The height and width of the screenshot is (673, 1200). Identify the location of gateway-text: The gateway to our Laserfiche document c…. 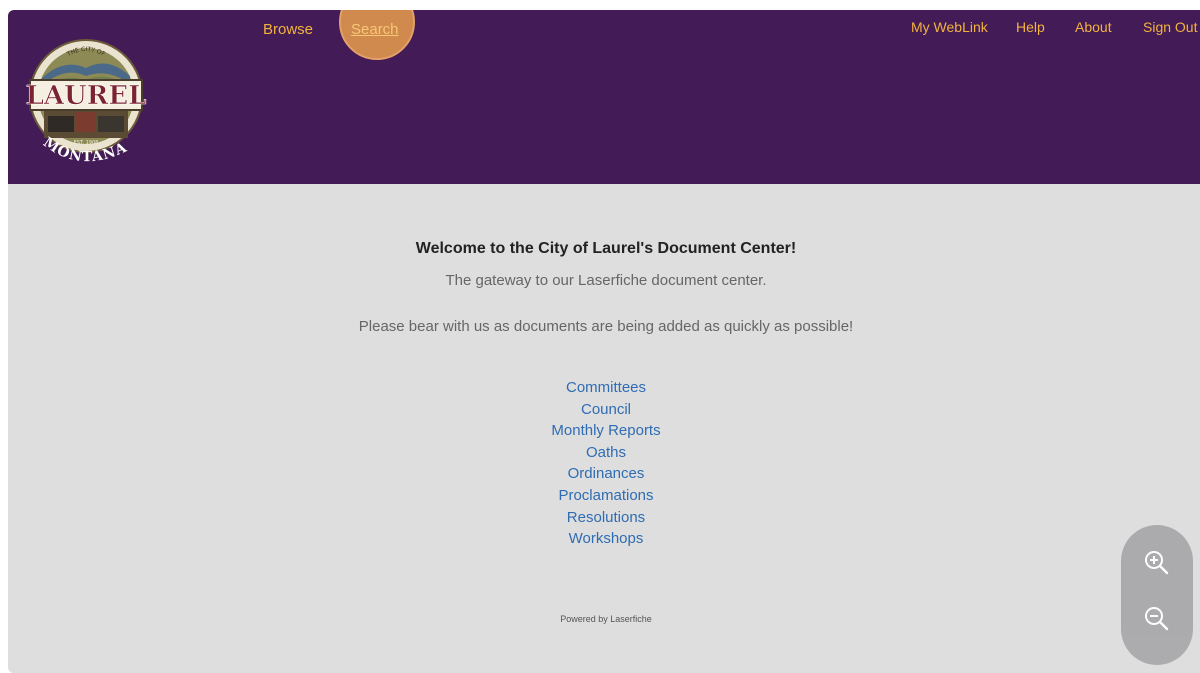
(606, 280).